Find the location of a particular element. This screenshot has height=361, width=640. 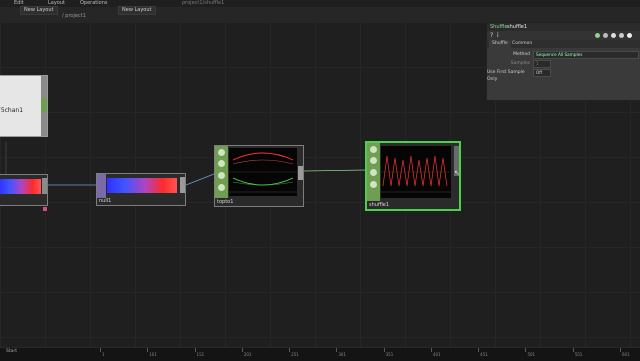

timeline-tick-label: 601 is located at coordinates (626, 354).